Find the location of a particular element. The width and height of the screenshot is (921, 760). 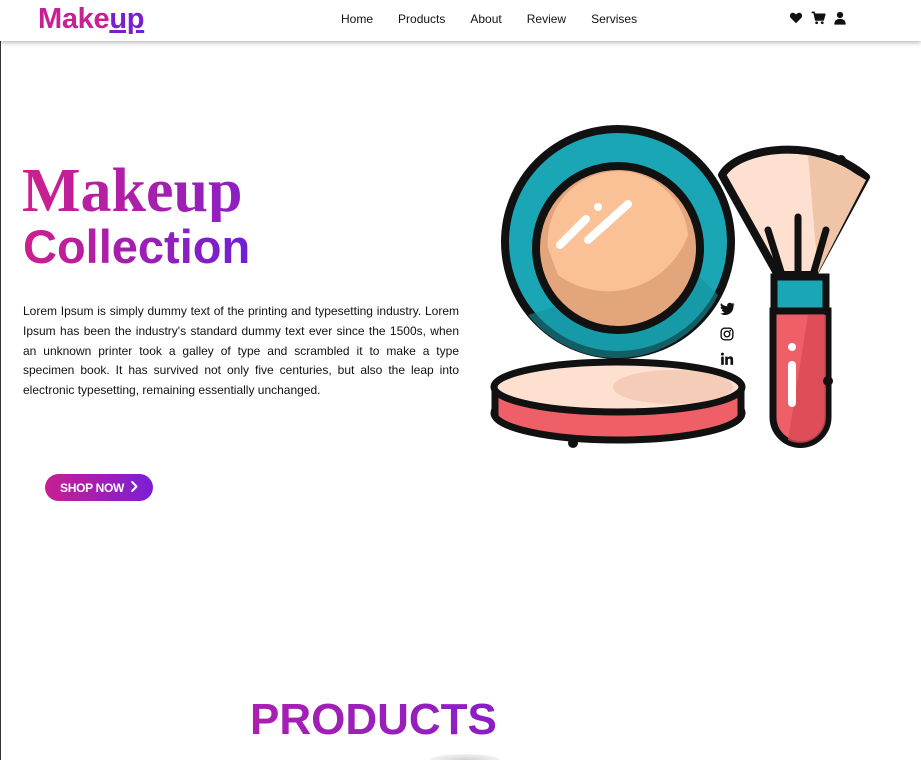

nav-about: About is located at coordinates (485, 19).